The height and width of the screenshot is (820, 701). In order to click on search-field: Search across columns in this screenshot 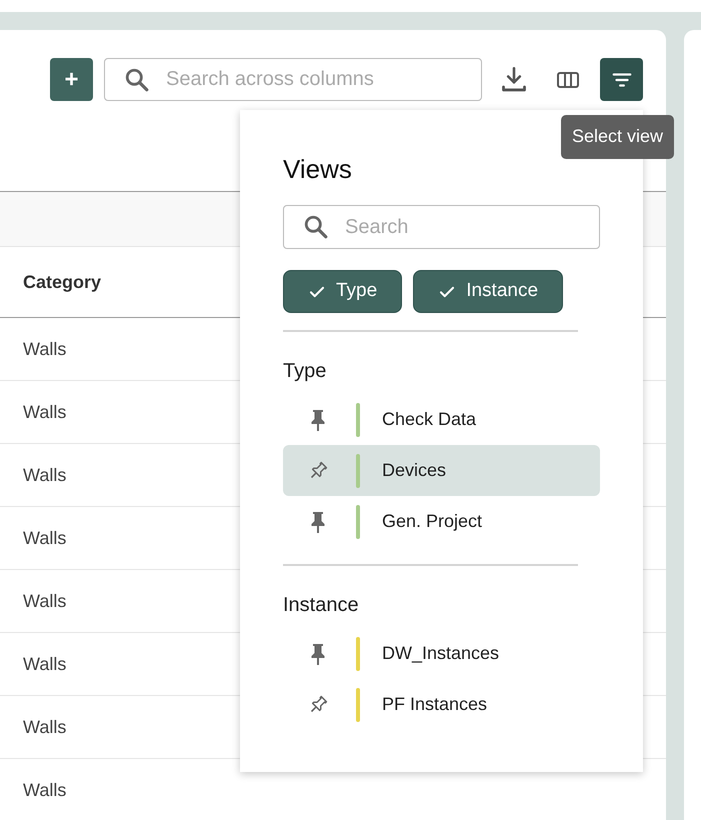, I will do `click(293, 79)`.